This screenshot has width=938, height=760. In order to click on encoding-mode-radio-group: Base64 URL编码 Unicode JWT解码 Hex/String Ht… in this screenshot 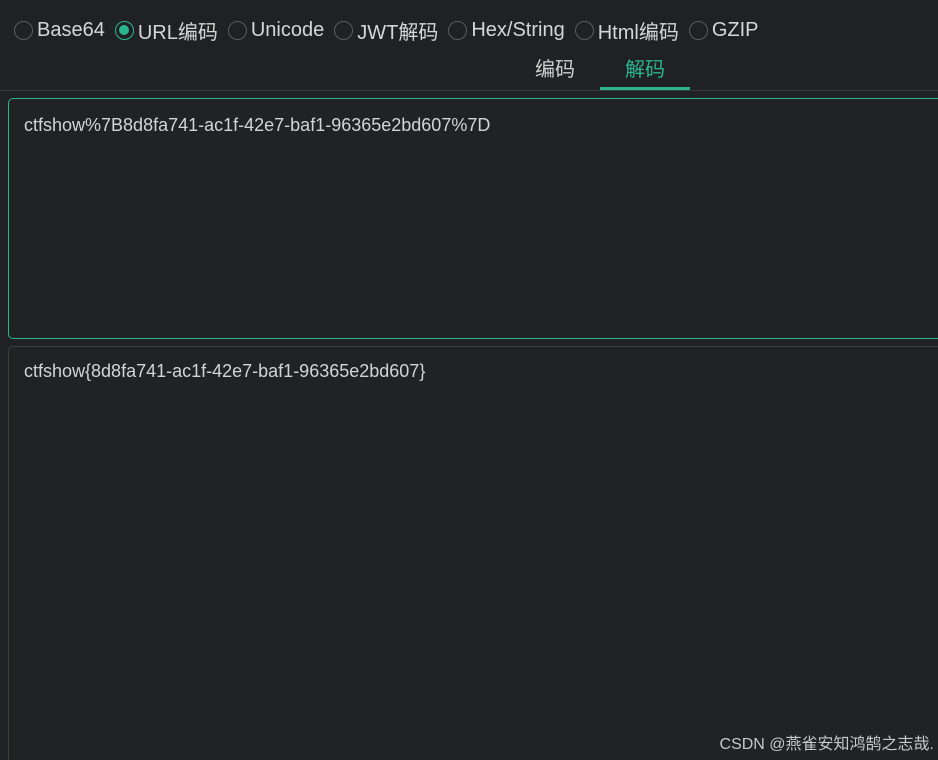, I will do `click(391, 30)`.